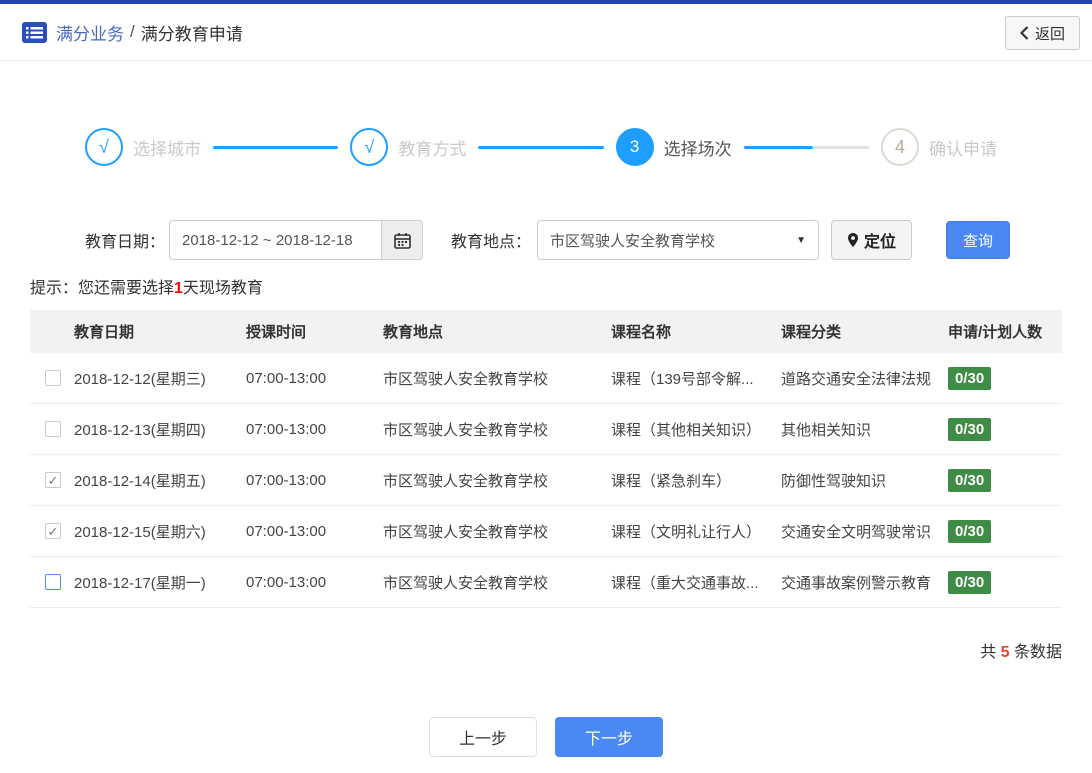 The width and height of the screenshot is (1092, 773). What do you see at coordinates (140, 481) in the screenshot?
I see `cell-date: 2018-12-14(星期五)` at bounding box center [140, 481].